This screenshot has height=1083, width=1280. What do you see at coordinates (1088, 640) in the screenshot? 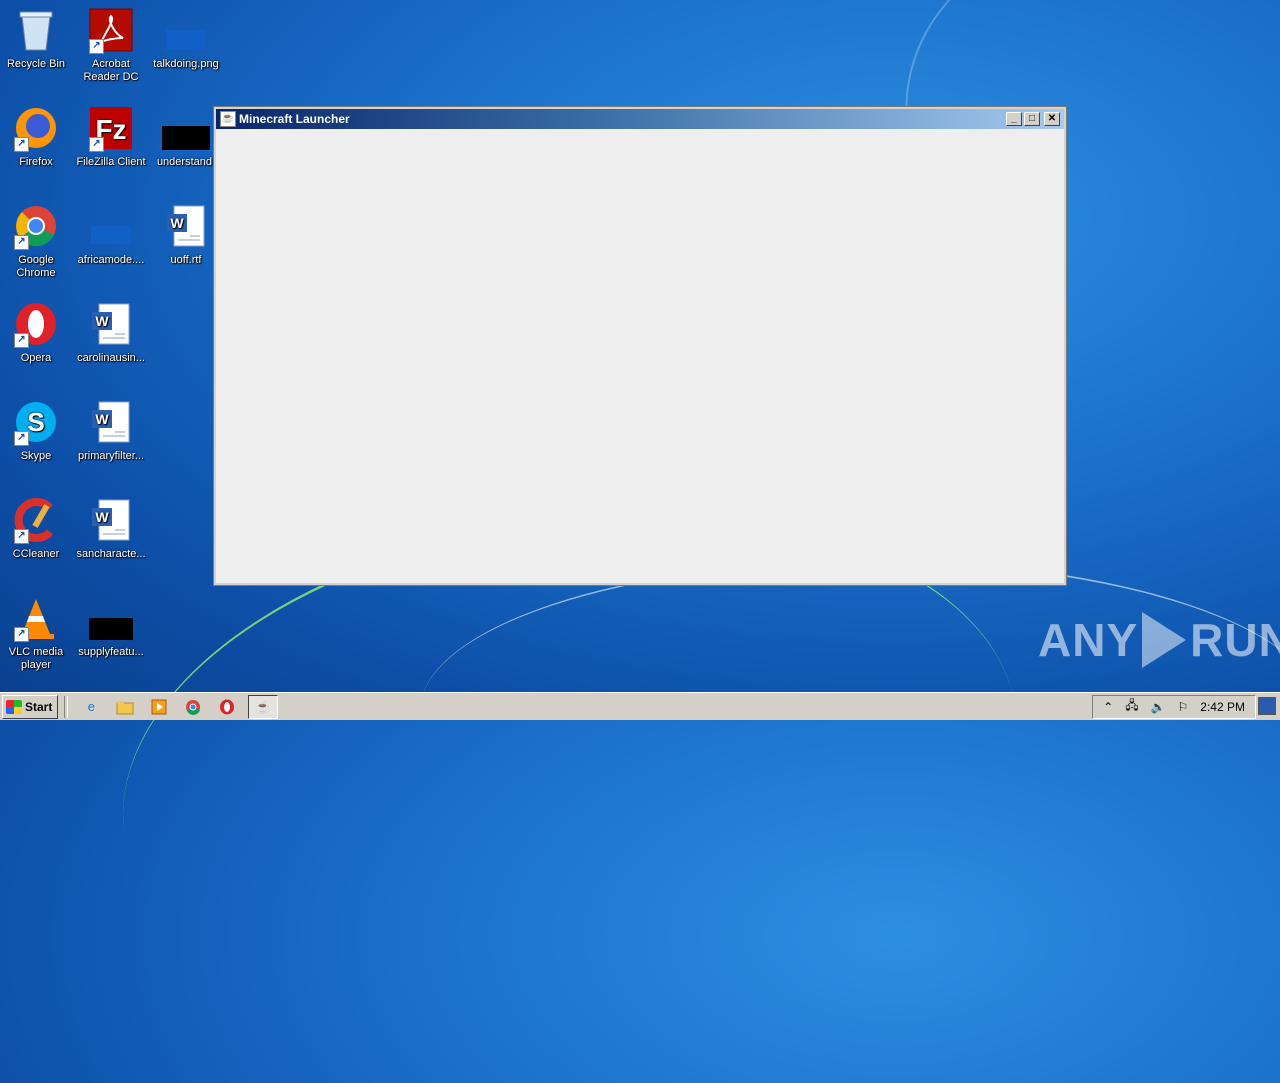
I see `watermark-text-left: ANY` at bounding box center [1088, 640].